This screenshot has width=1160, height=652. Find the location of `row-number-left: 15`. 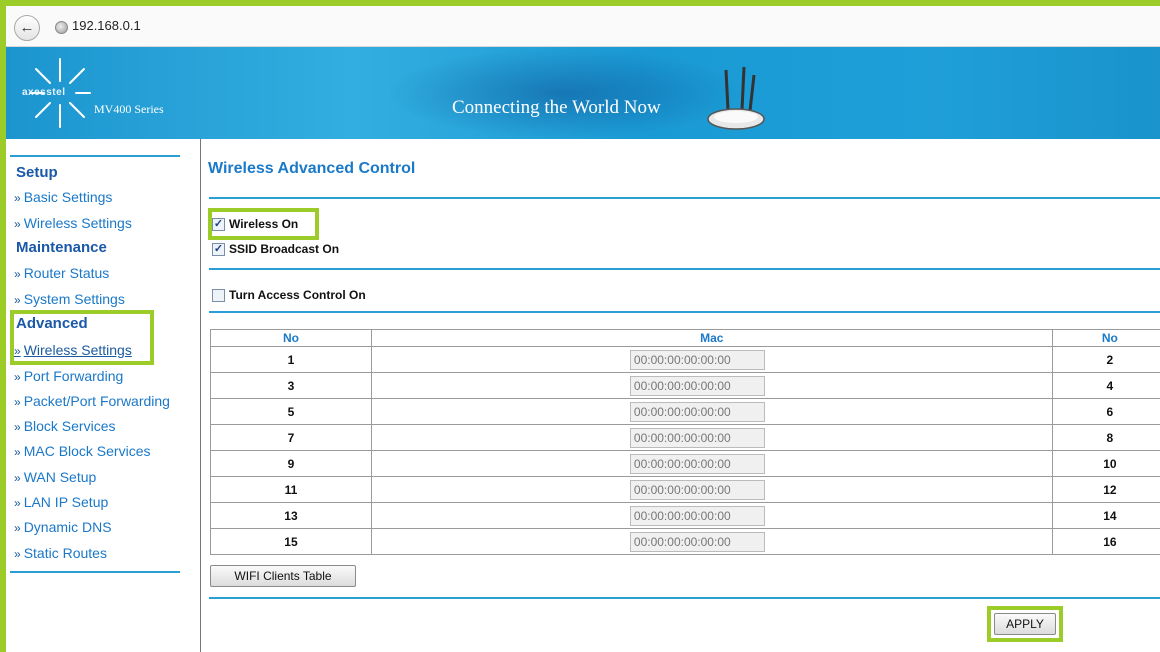

row-number-left: 15 is located at coordinates (291, 541).